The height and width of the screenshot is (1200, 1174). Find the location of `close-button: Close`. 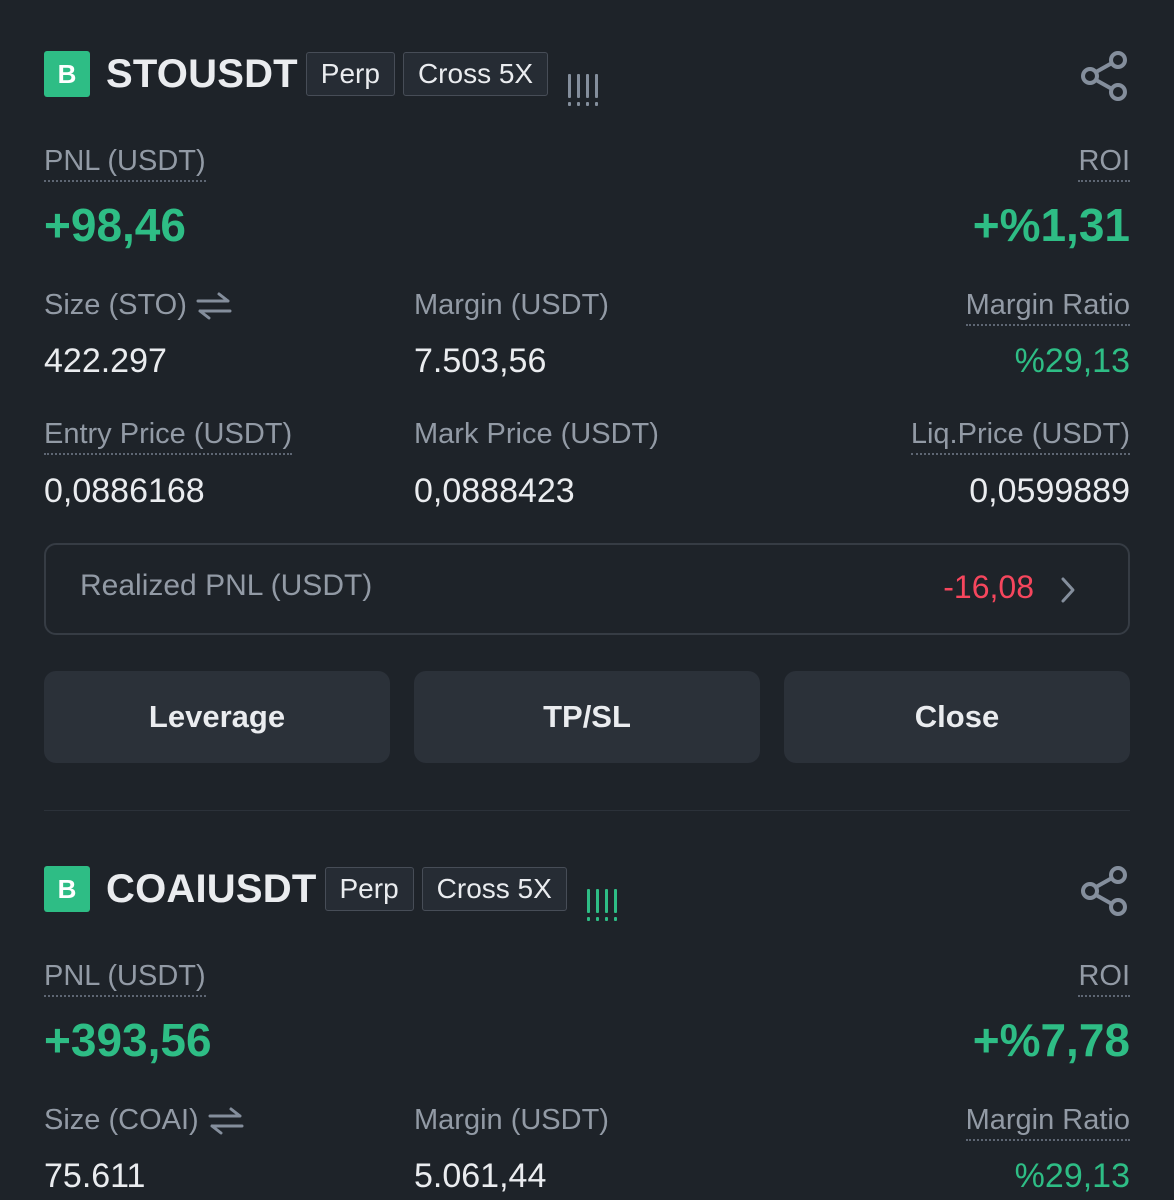

close-button: Close is located at coordinates (957, 717).